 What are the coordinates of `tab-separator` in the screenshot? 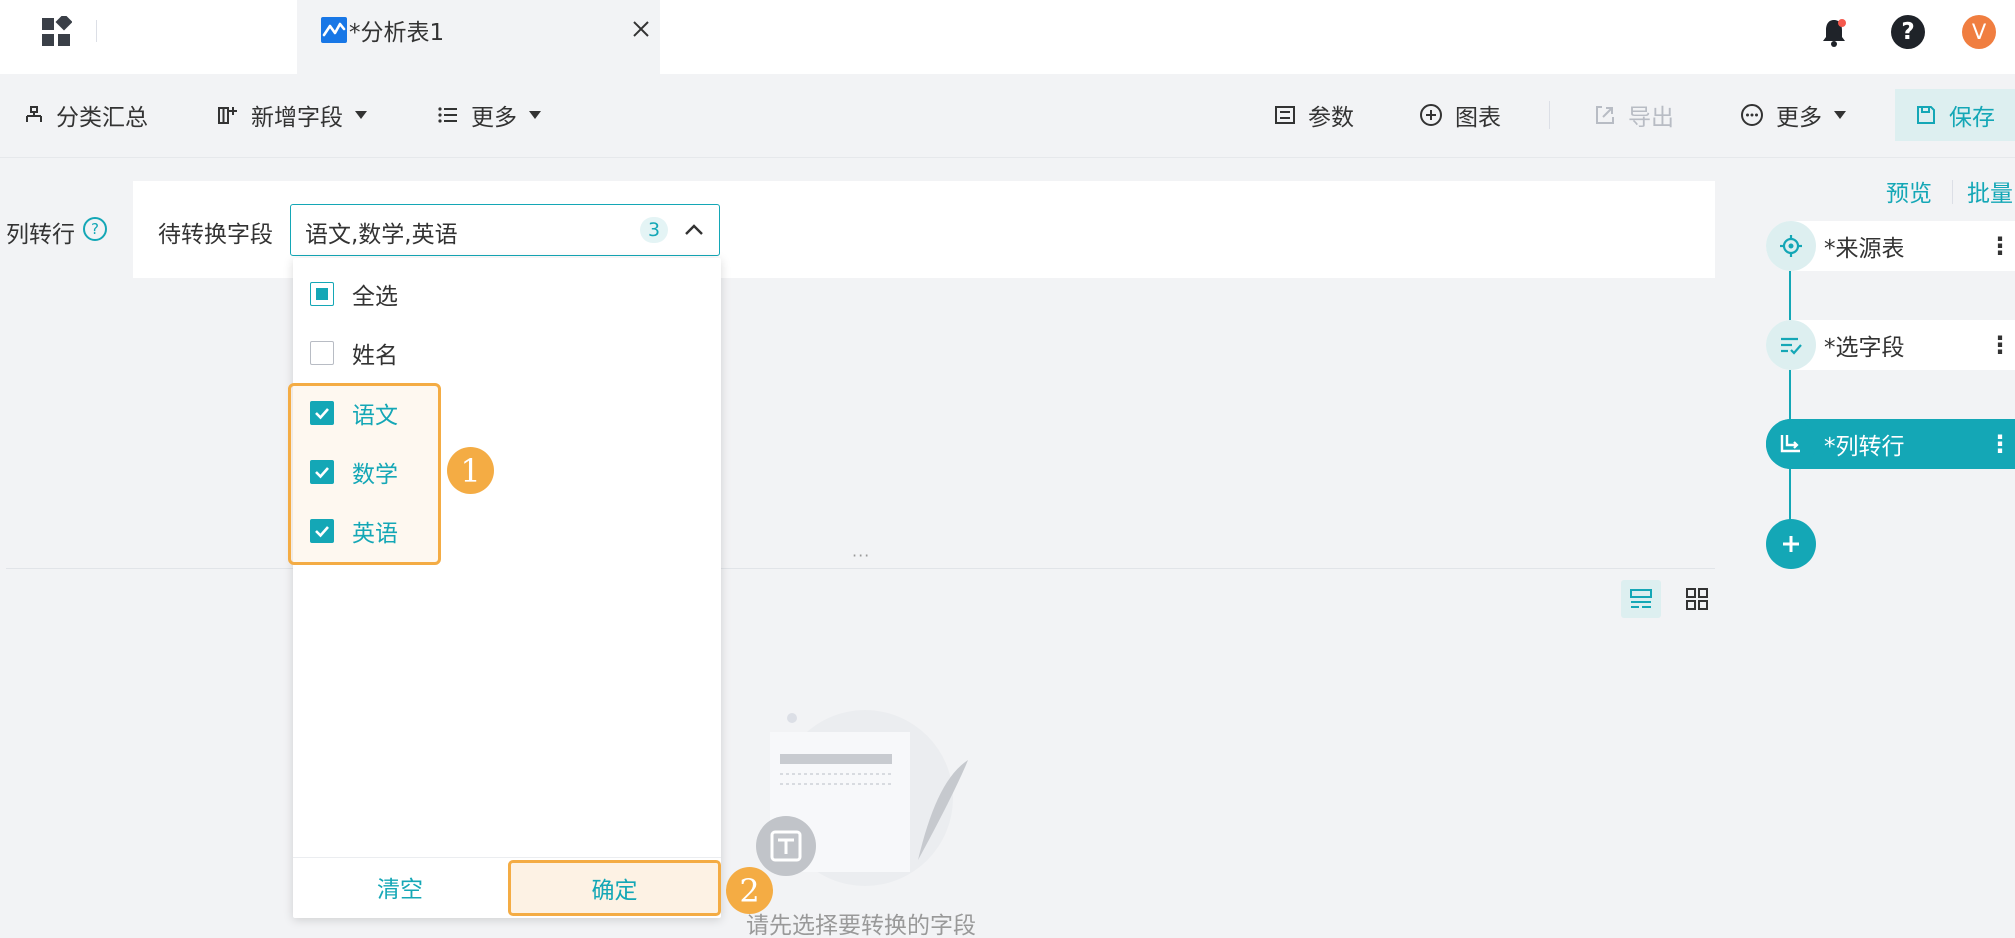 It's located at (96, 31).